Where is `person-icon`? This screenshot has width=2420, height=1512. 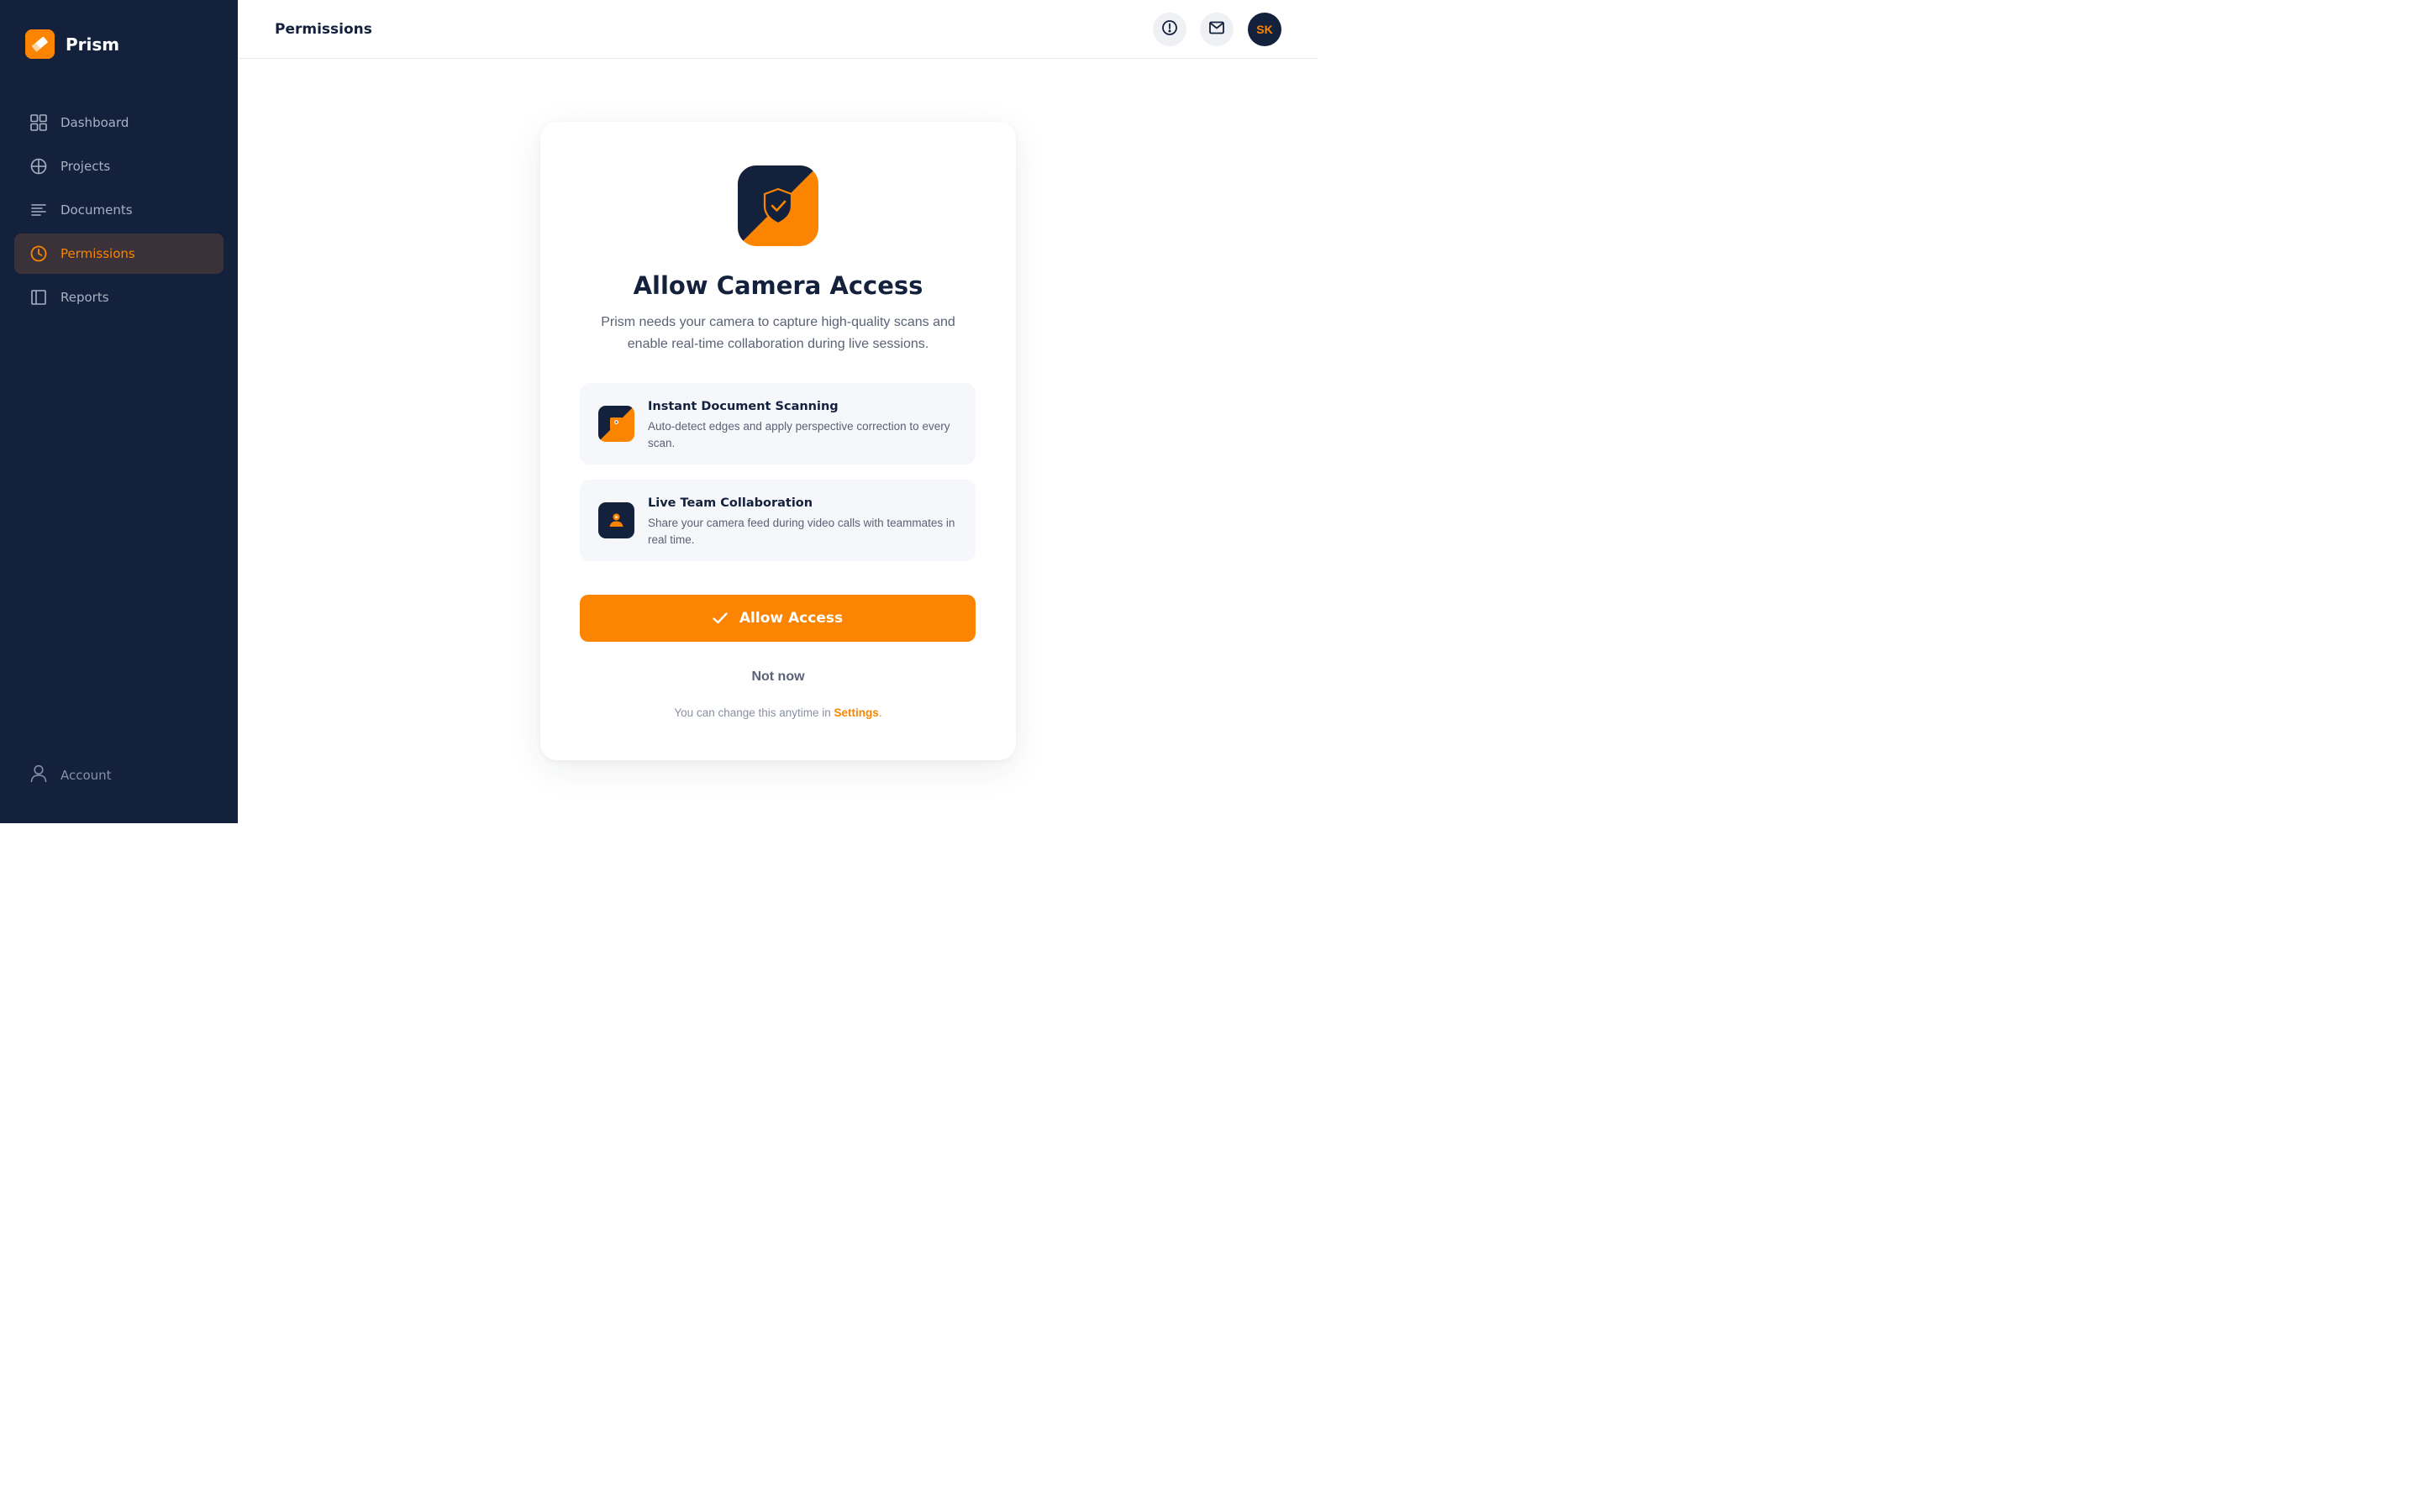
person-icon is located at coordinates (616, 520).